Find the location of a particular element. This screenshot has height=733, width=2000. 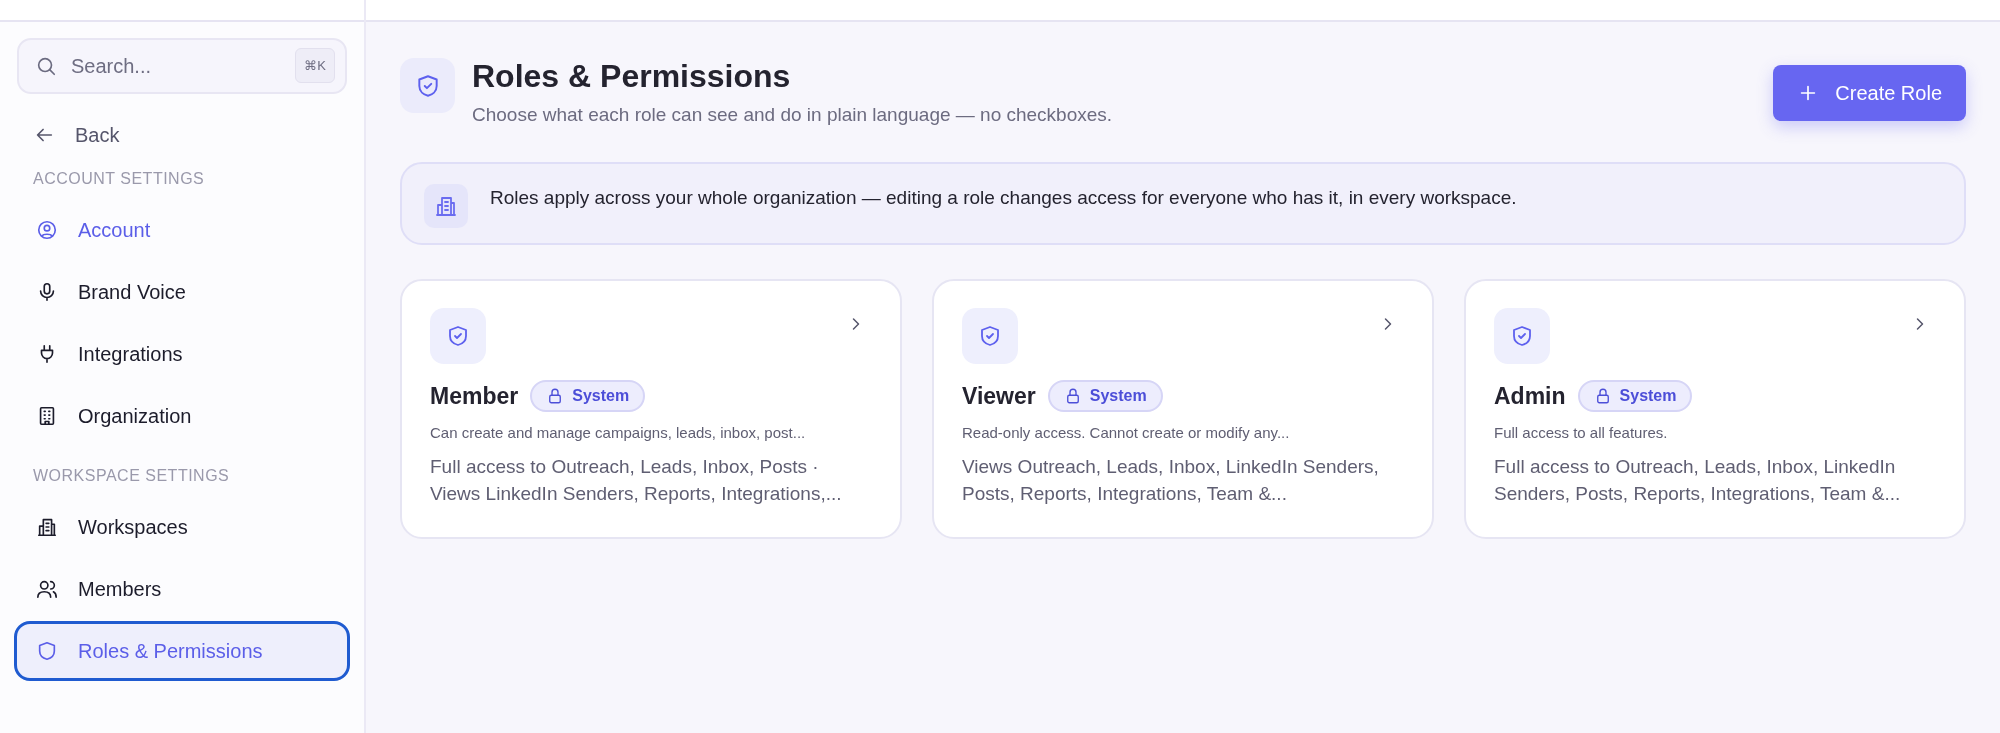

page-subtitle: Choose what each role can see and do in plain language — no checkboxes. is located at coordinates (793, 115).